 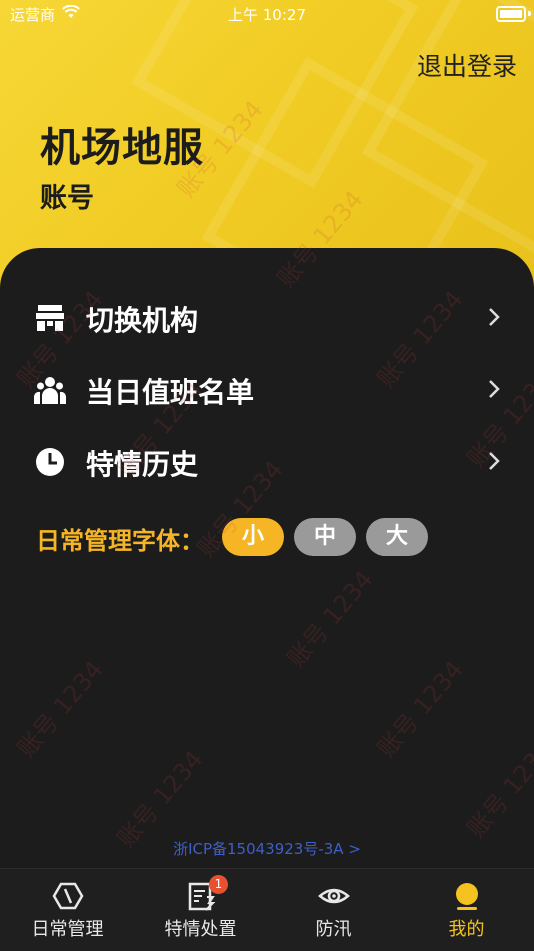 What do you see at coordinates (50, 318) in the screenshot?
I see `switch-org-icon` at bounding box center [50, 318].